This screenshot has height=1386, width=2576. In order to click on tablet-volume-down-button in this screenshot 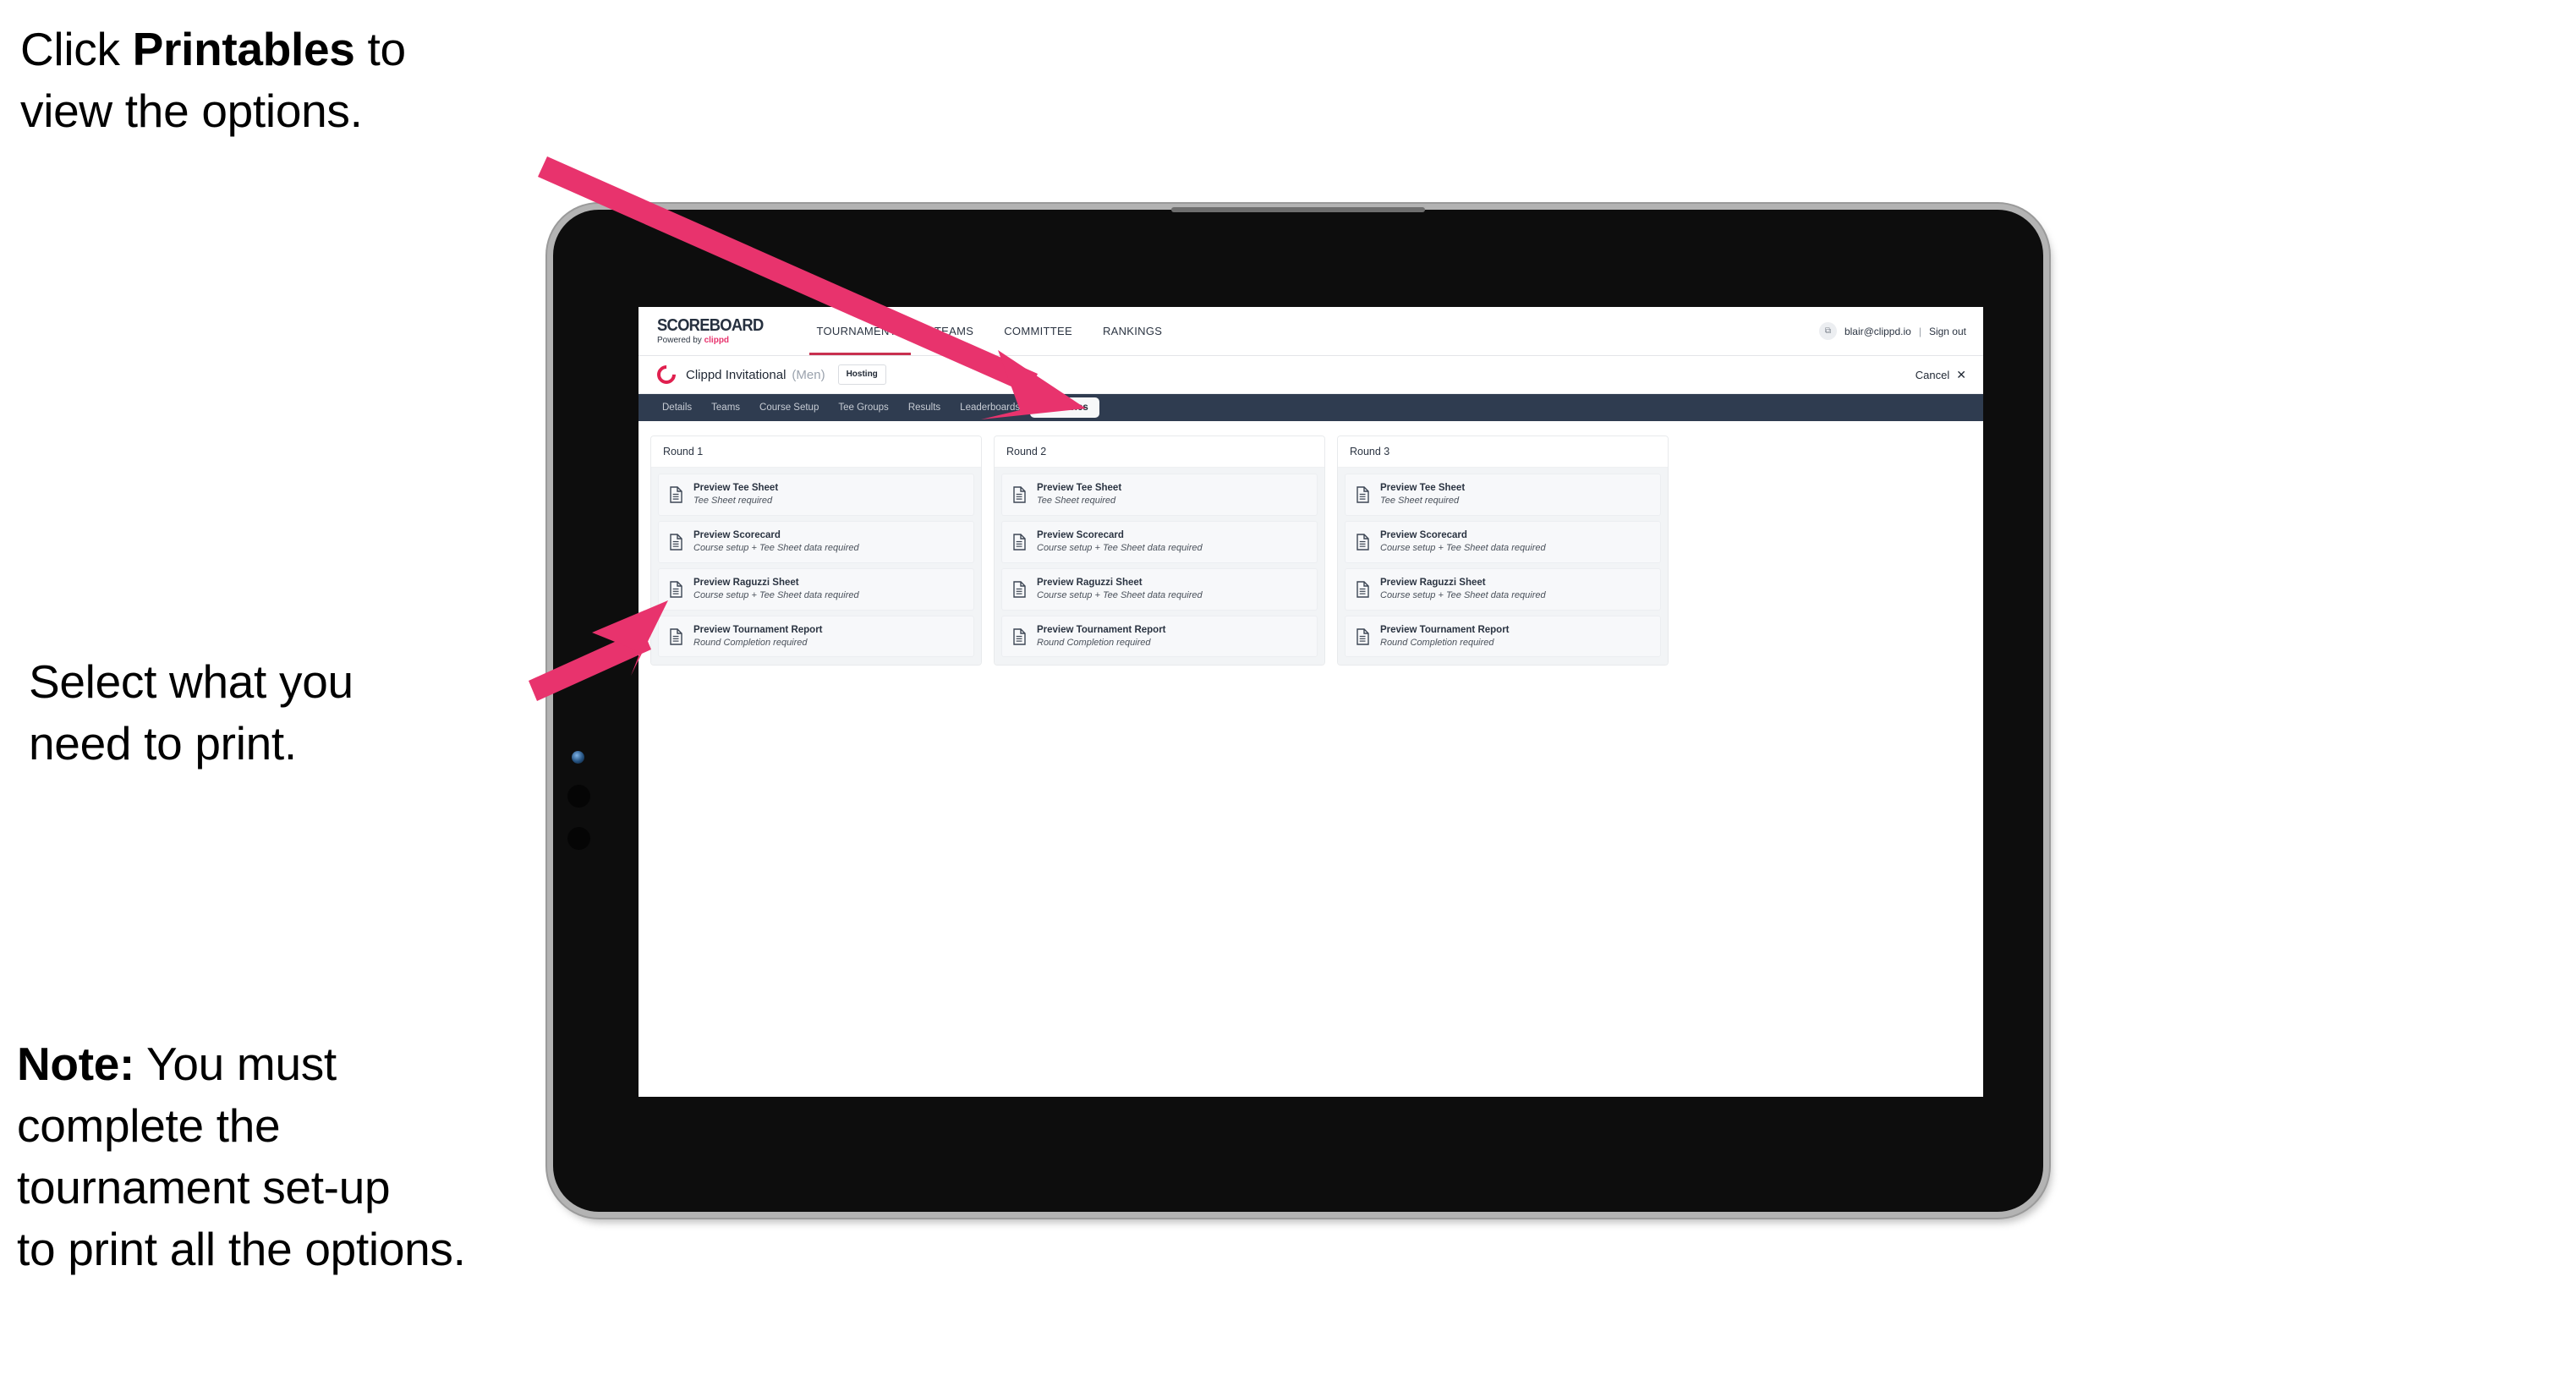, I will do `click(578, 838)`.